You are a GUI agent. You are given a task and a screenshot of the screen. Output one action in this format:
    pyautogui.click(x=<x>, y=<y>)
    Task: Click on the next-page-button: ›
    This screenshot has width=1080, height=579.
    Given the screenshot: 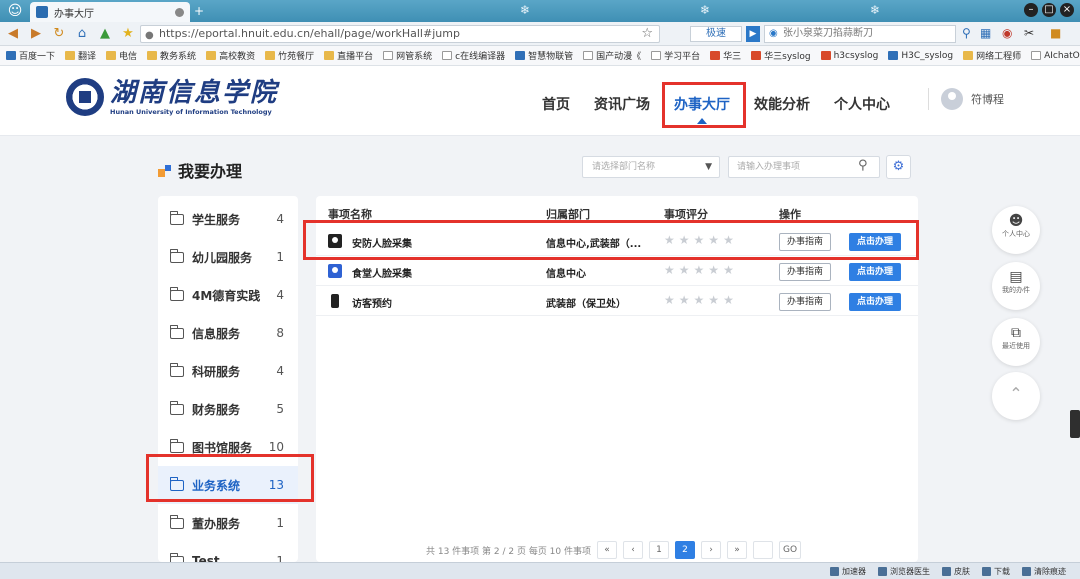 What is the action you would take?
    pyautogui.click(x=711, y=550)
    